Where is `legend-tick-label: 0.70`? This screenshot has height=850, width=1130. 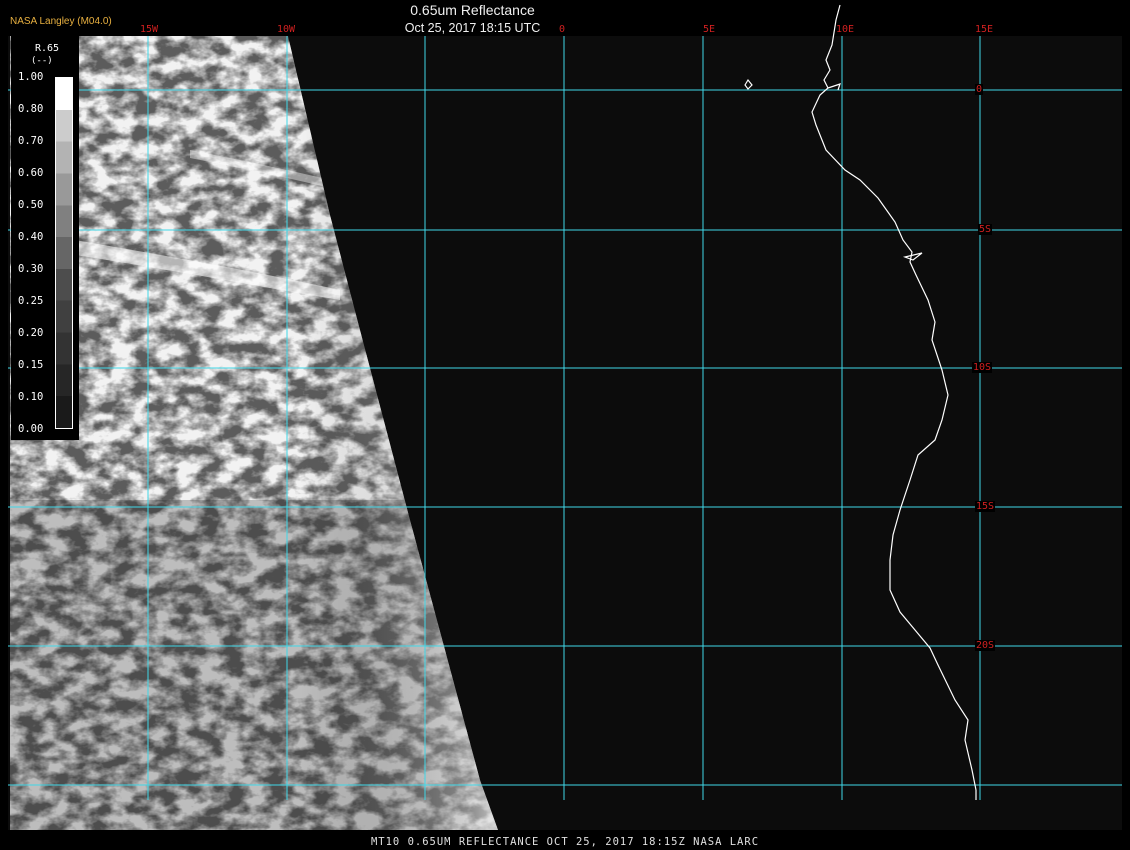 legend-tick-label: 0.70 is located at coordinates (31, 141).